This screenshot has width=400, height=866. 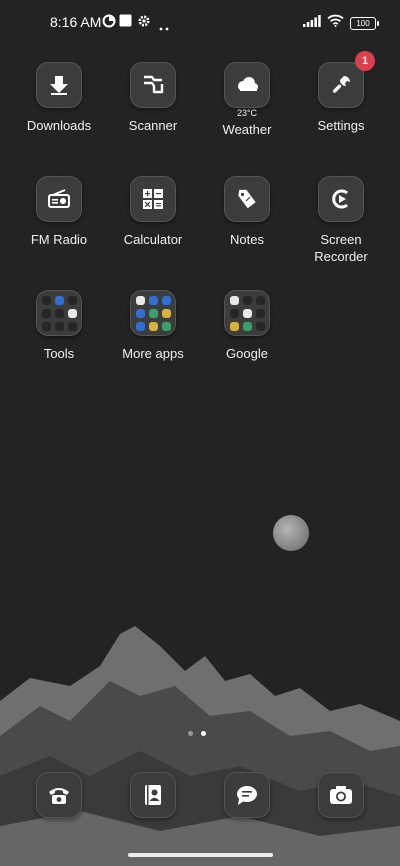 What do you see at coordinates (153, 353) in the screenshot?
I see `app-label: More apps` at bounding box center [153, 353].